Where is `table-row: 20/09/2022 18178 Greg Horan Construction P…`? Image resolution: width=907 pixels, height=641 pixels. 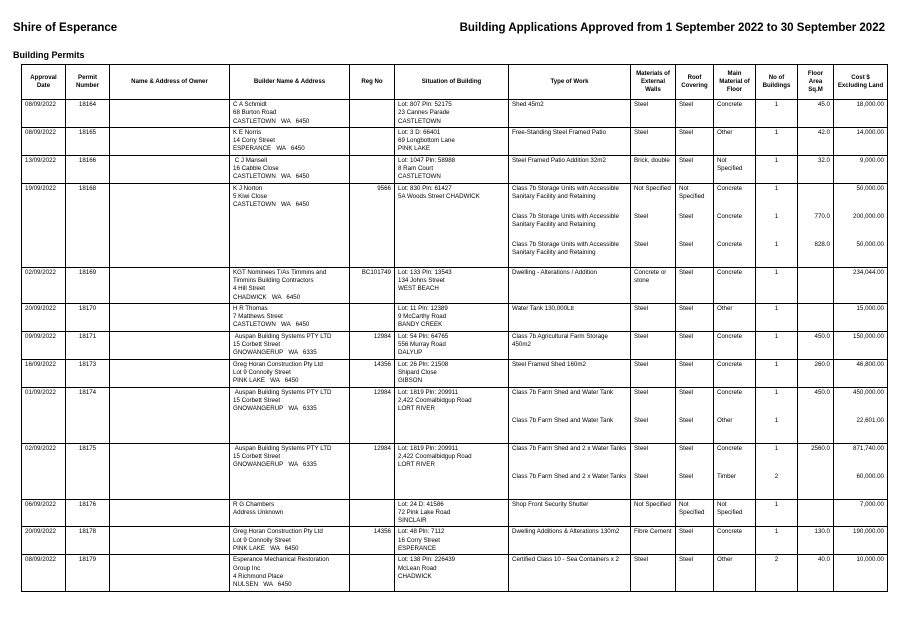 table-row: 20/09/2022 18178 Greg Horan Construction P… is located at coordinates (454, 541).